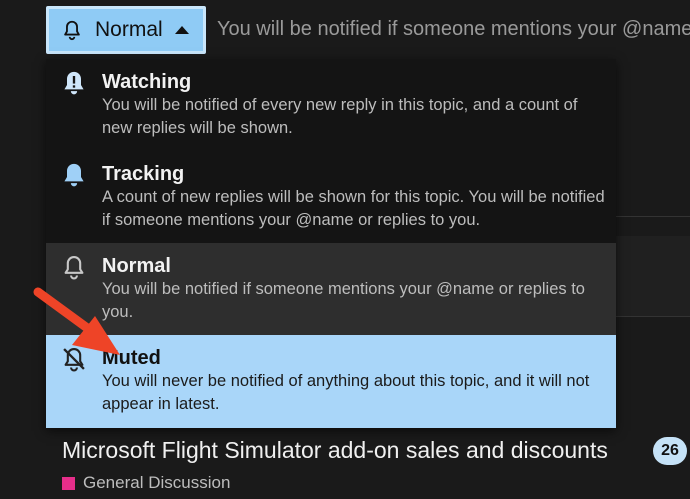 The height and width of the screenshot is (499, 690). I want to click on bell-exclamation-icon, so click(74, 83).